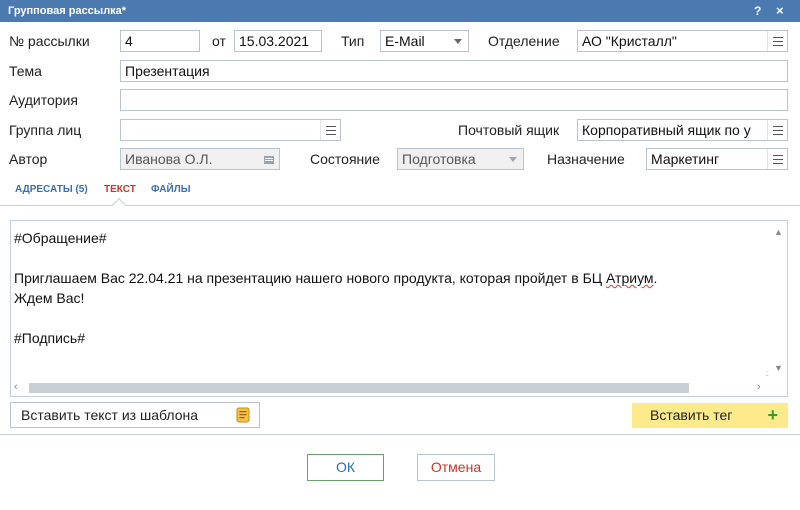  What do you see at coordinates (768, 373) in the screenshot?
I see `resize-grip-icon: .:` at bounding box center [768, 373].